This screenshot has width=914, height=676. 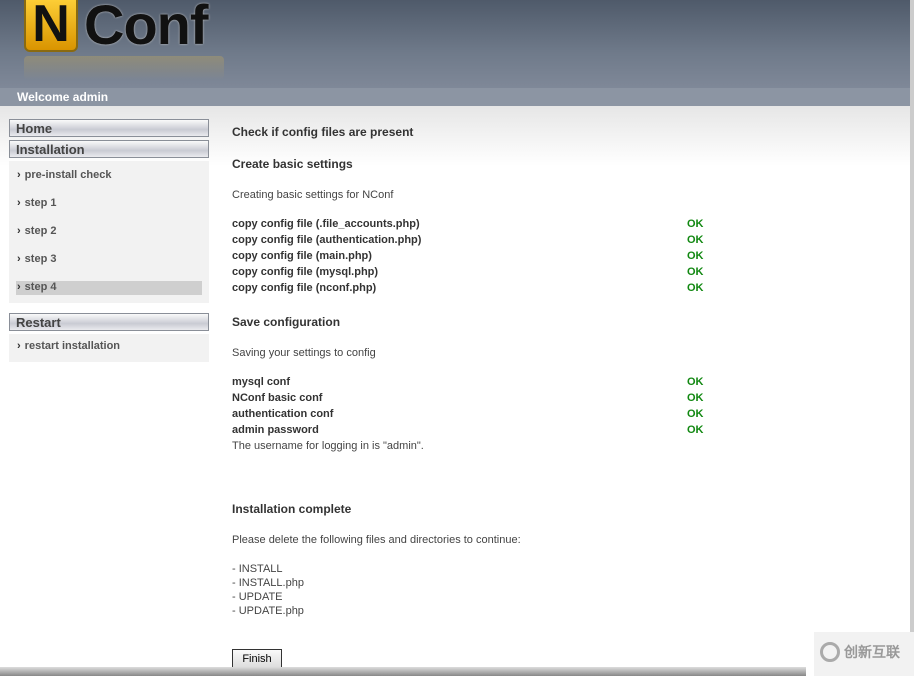 I want to click on watermark-logo: 创新互联, so click(x=864, y=654).